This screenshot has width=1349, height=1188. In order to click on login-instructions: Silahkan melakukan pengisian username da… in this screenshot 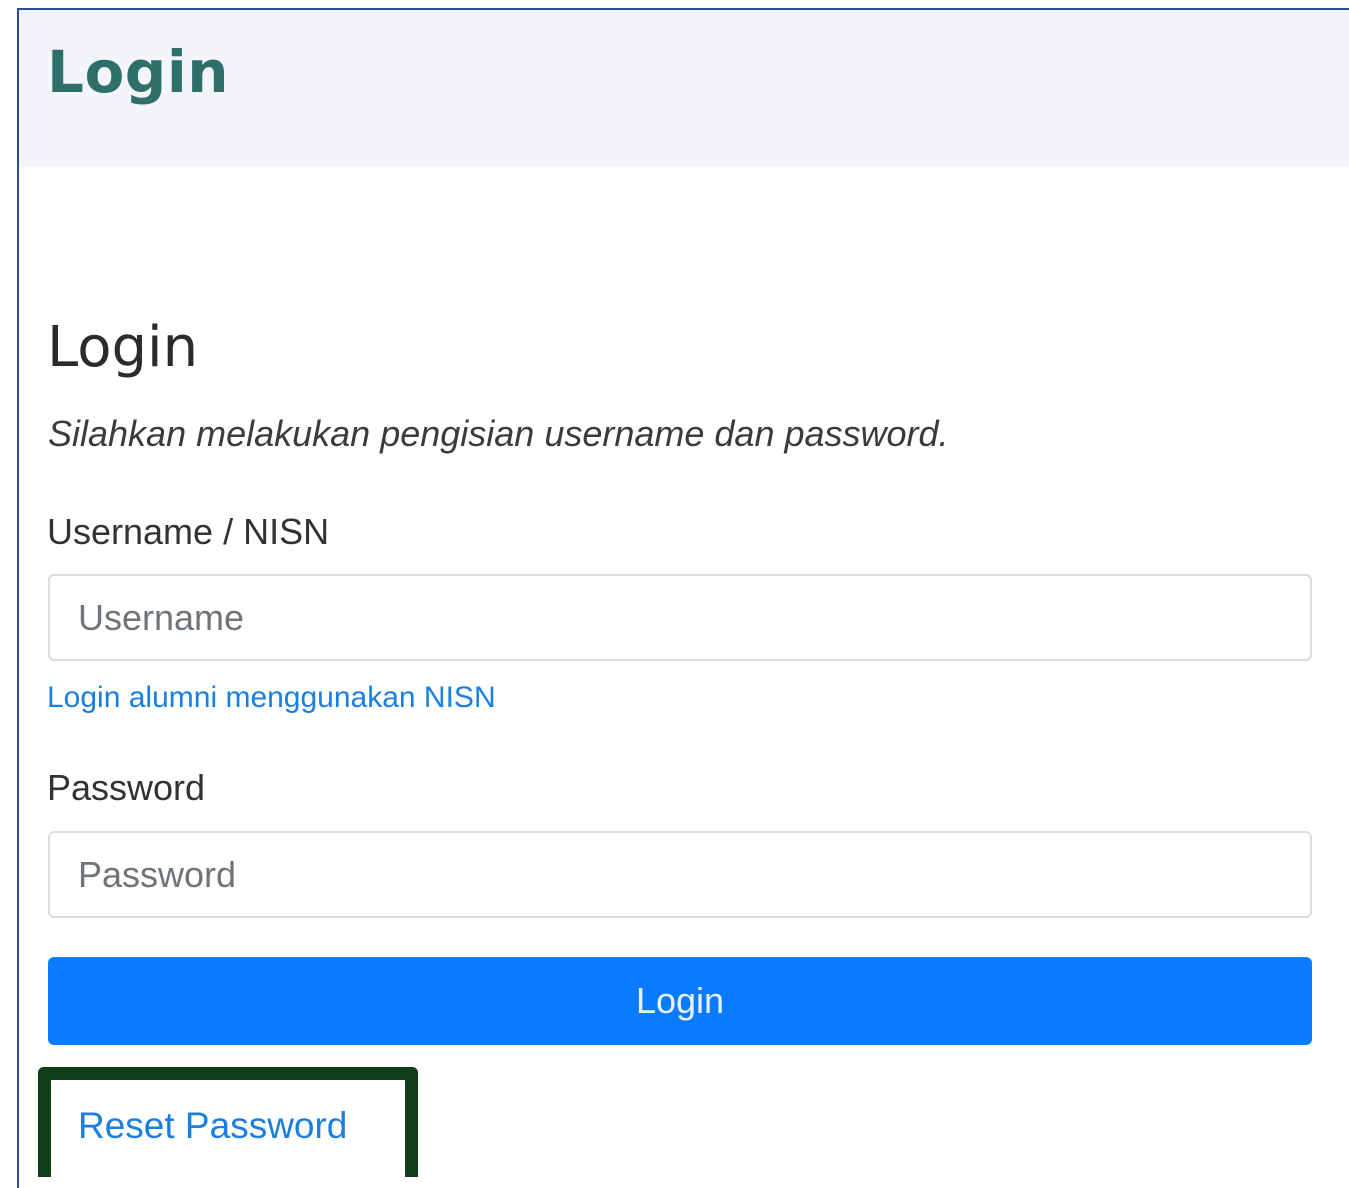, I will do `click(498, 433)`.